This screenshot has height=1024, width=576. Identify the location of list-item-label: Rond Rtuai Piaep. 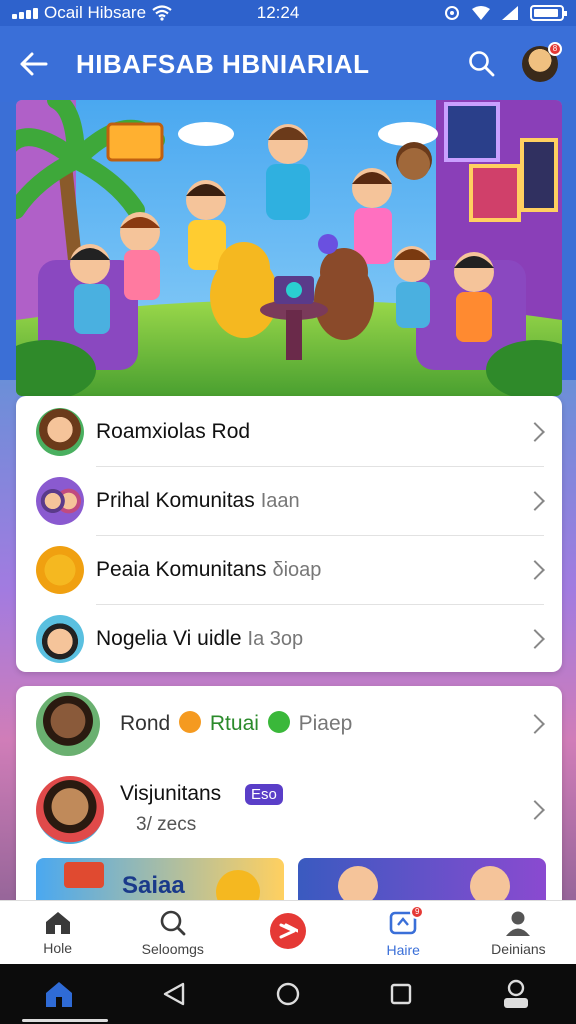
(236, 723).